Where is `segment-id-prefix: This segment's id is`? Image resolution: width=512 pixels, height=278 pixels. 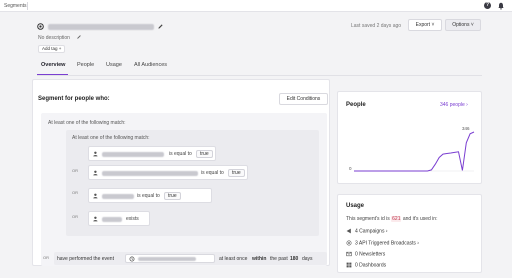
segment-id-prefix: This segment's id is is located at coordinates (368, 219).